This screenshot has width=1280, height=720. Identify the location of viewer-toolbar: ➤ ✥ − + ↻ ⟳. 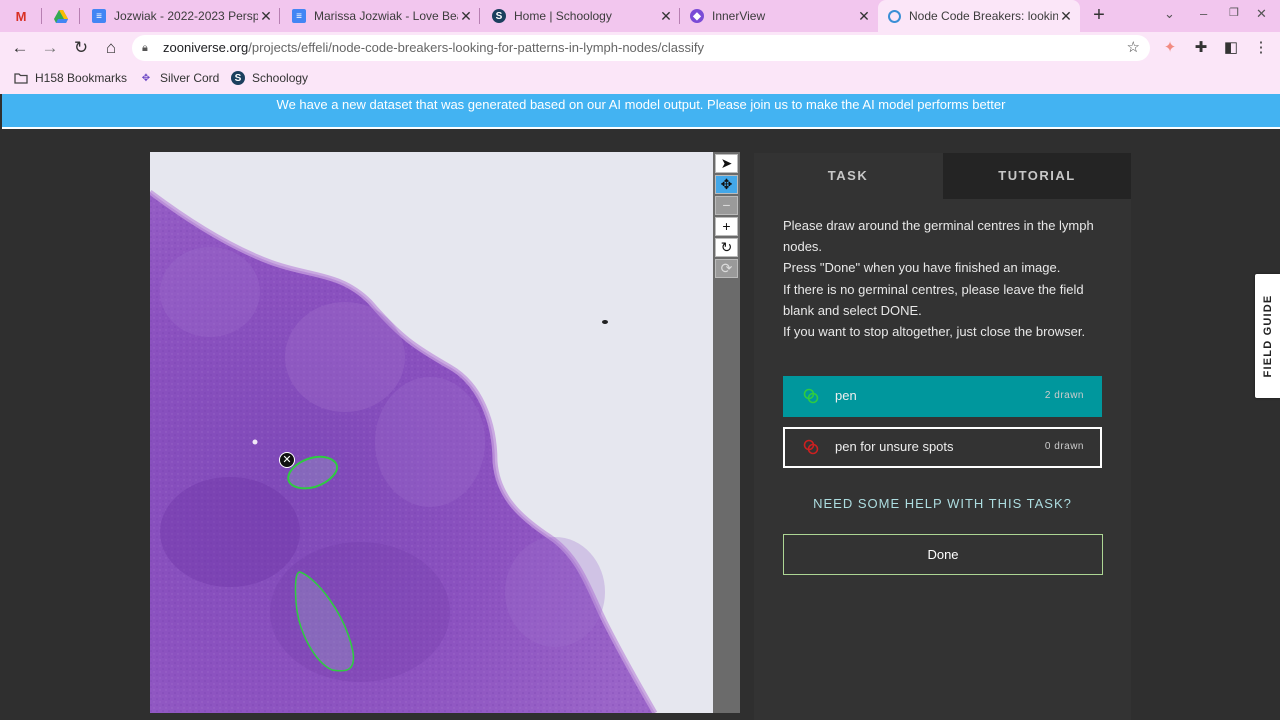
(726, 432).